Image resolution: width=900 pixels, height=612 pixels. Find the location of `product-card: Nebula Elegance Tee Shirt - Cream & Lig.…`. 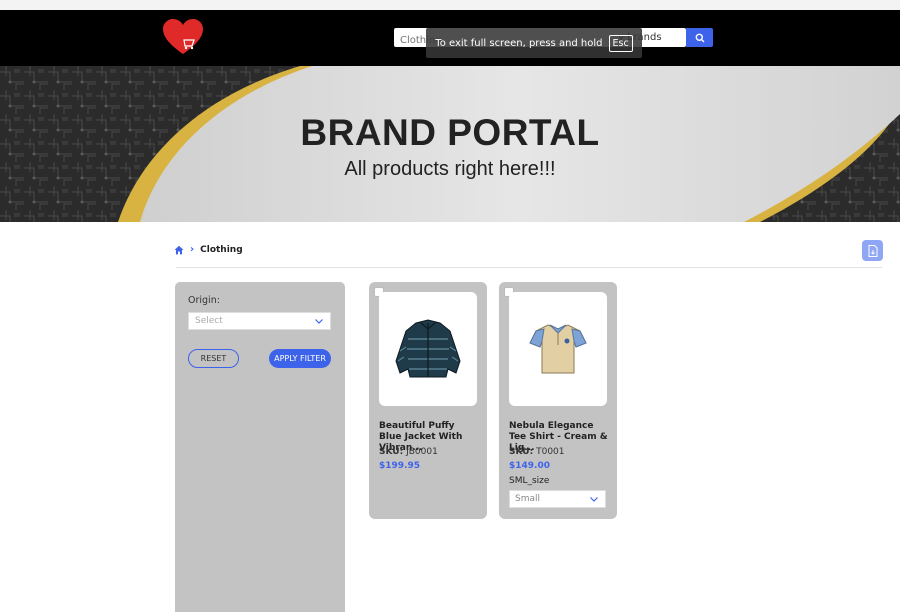

product-card: Nebula Elegance Tee Shirt - Cream & Lig.… is located at coordinates (558, 400).